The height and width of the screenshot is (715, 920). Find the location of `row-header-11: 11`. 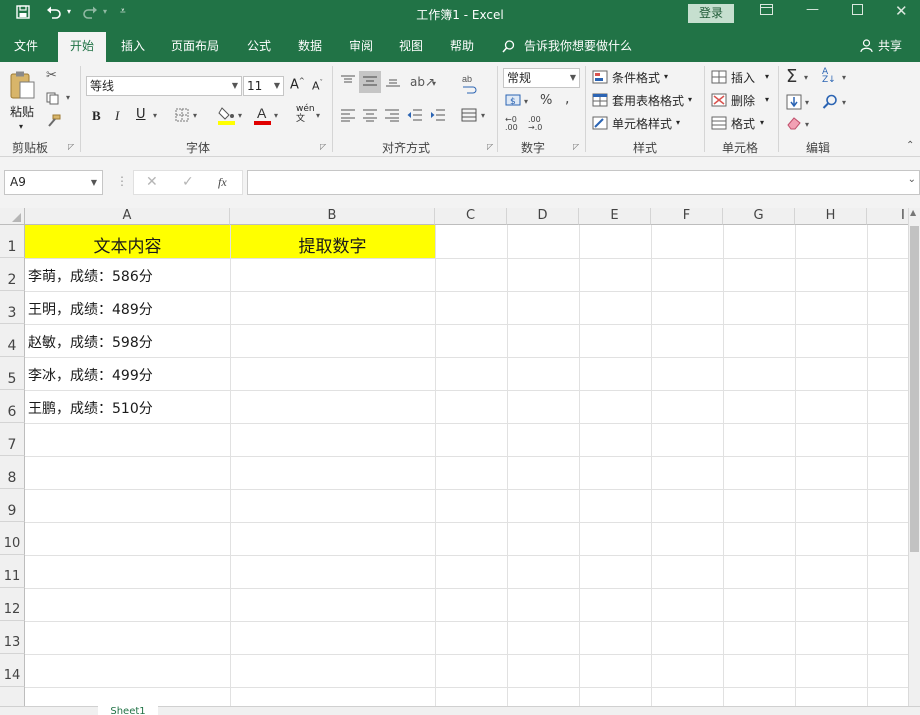

row-header-11: 11 is located at coordinates (12, 571).